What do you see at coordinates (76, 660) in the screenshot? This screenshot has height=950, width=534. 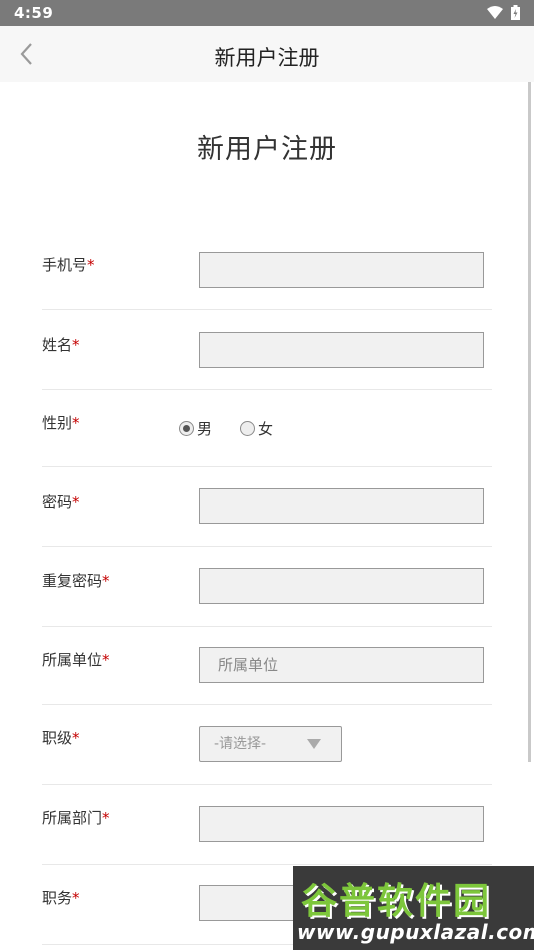 I see `unit-label: 所属单位*` at bounding box center [76, 660].